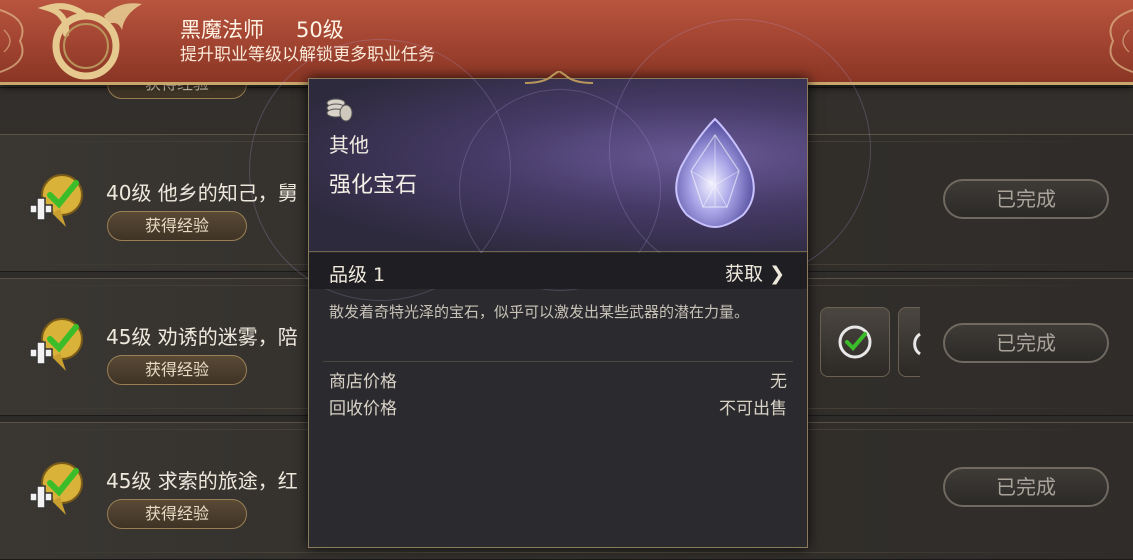 Image resolution: width=1133 pixels, height=560 pixels. I want to click on divider, so click(558, 361).